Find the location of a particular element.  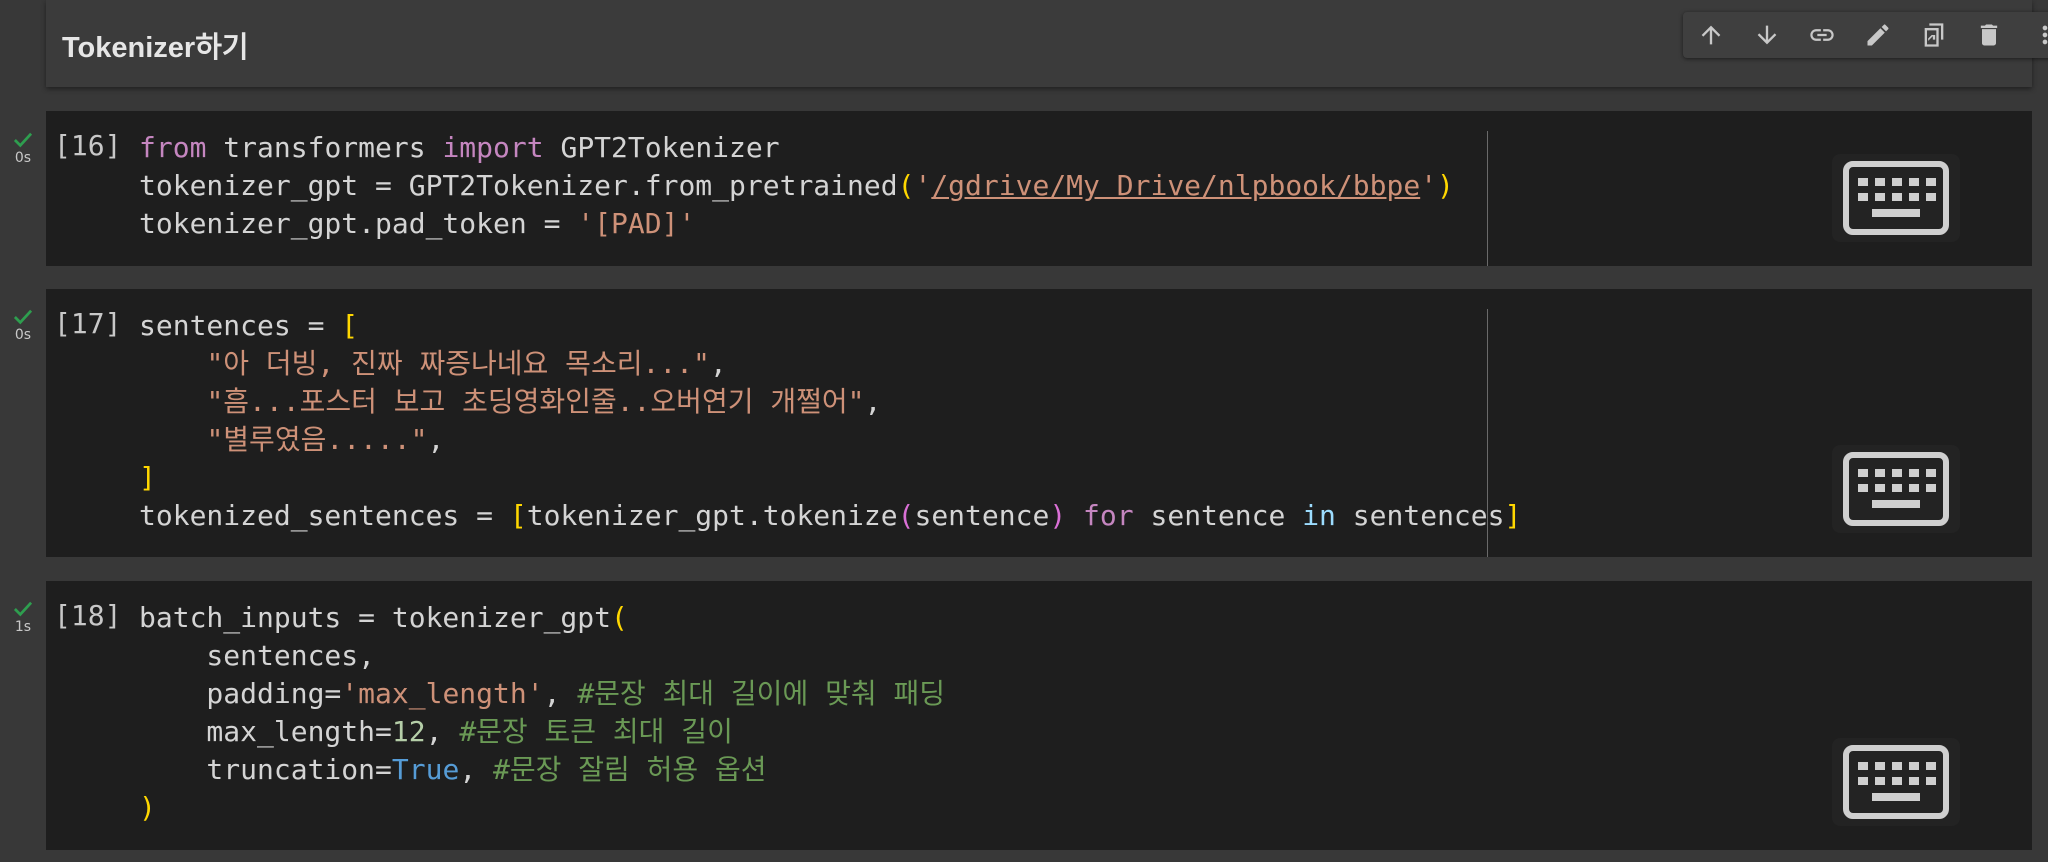

code-token: "별루였음....." is located at coordinates (317, 439).